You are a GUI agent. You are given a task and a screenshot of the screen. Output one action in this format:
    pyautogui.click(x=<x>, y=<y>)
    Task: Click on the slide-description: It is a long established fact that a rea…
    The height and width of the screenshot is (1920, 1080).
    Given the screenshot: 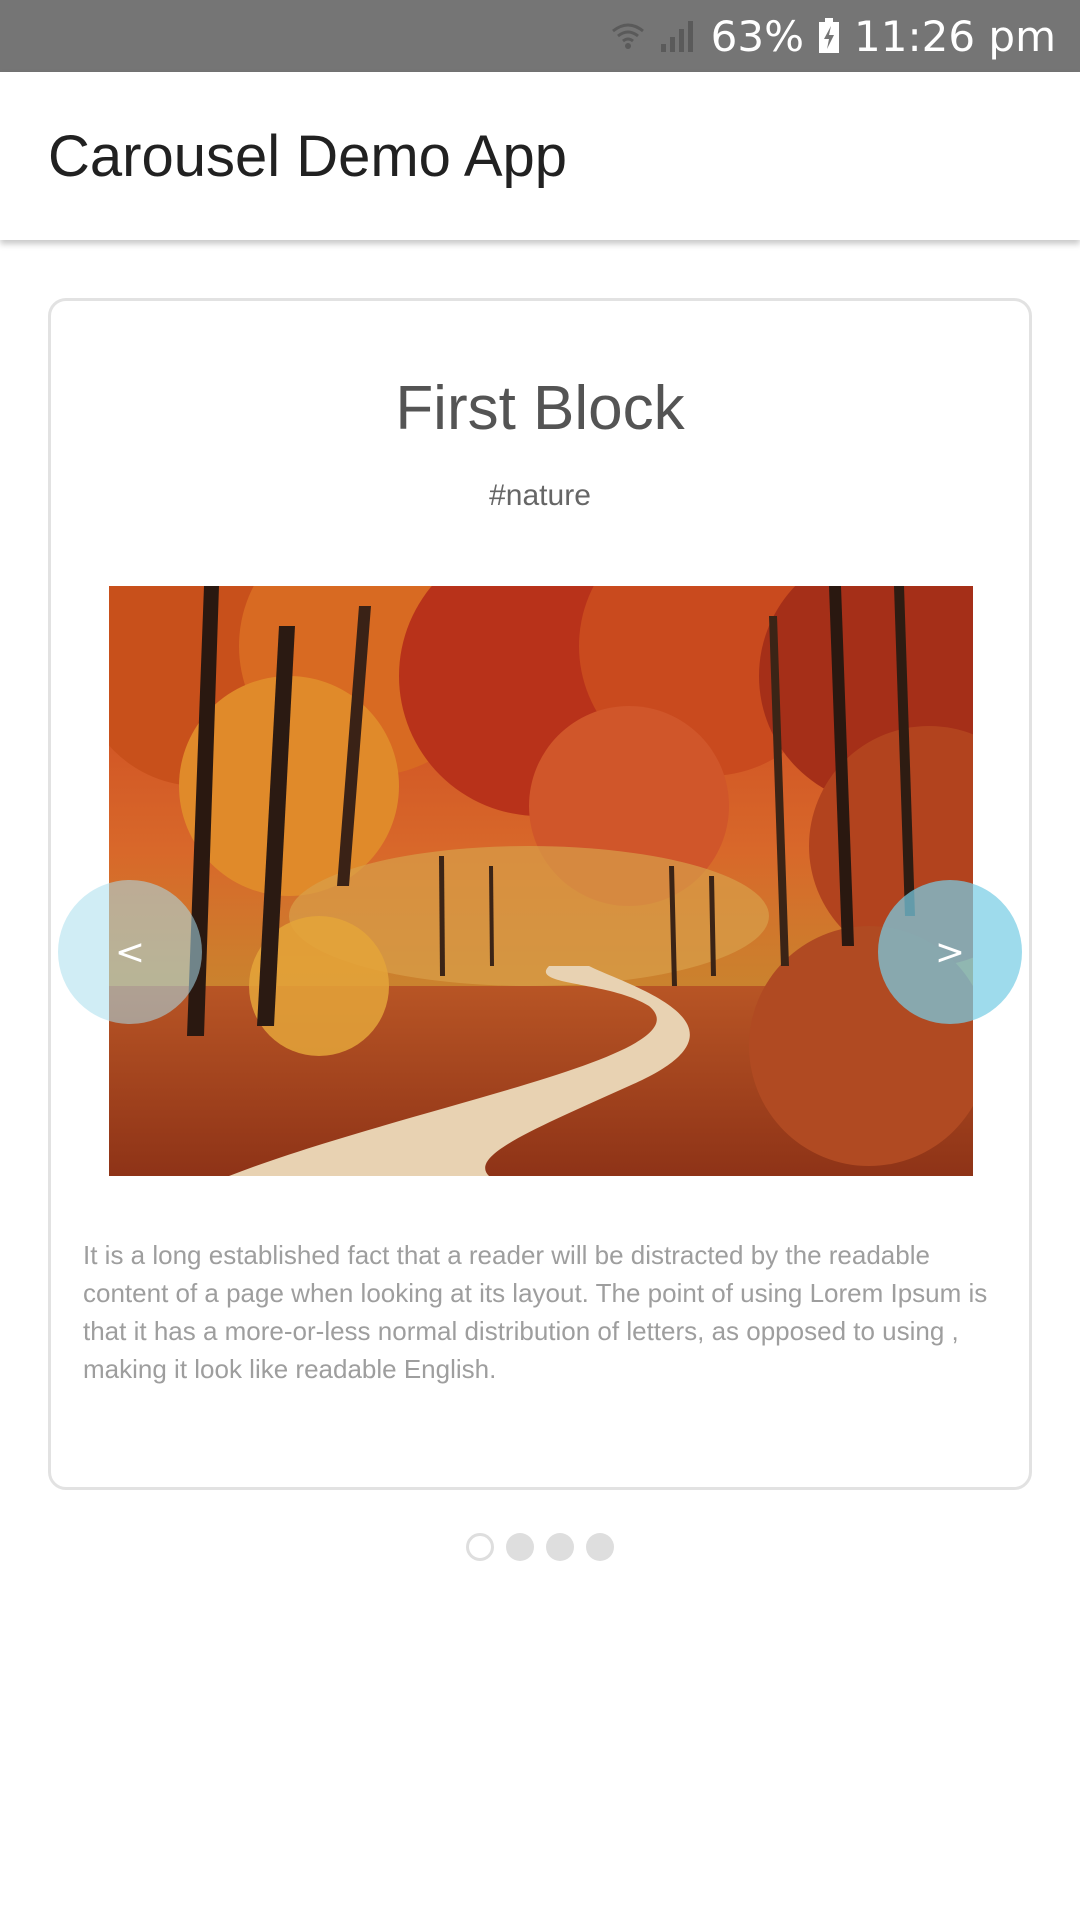 What is the action you would take?
    pyautogui.click(x=535, y=1312)
    